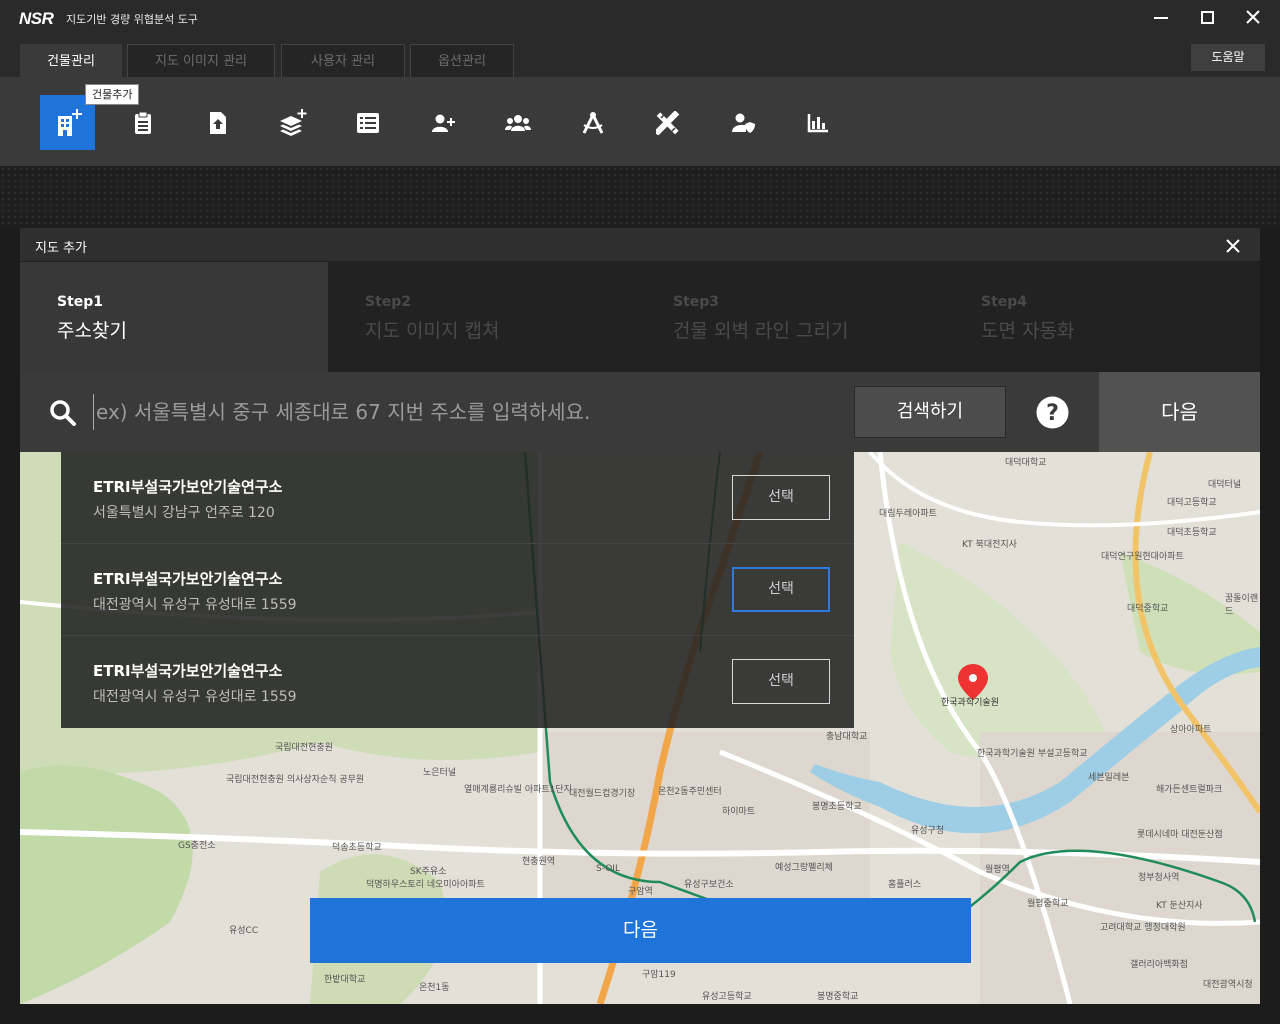 Image resolution: width=1280 pixels, height=1024 pixels. Describe the element at coordinates (432, 331) in the screenshot. I see `step-name: 지도 이미지 캡쳐` at that location.